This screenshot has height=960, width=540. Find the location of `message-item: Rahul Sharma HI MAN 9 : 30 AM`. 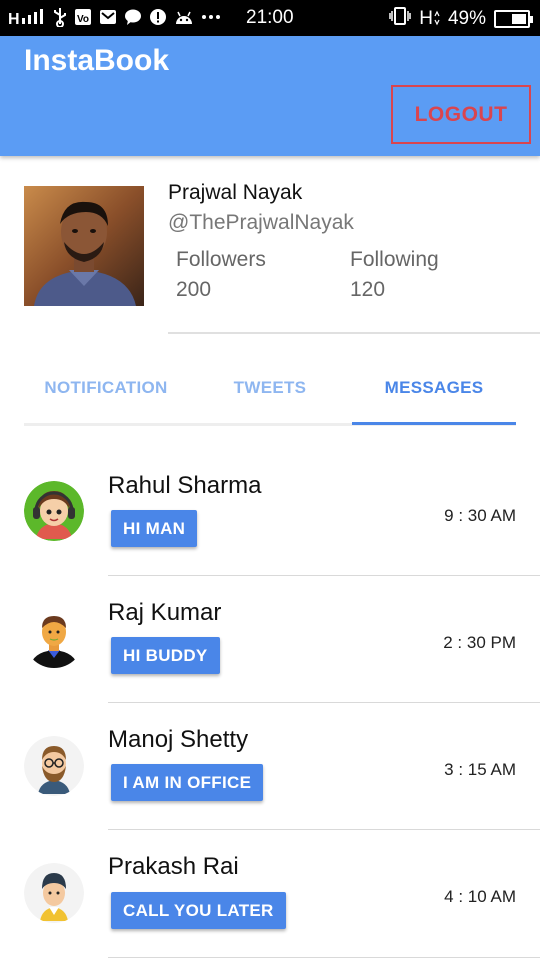

message-item: Rahul Sharma HI MAN 9 : 30 AM is located at coordinates (270, 512).